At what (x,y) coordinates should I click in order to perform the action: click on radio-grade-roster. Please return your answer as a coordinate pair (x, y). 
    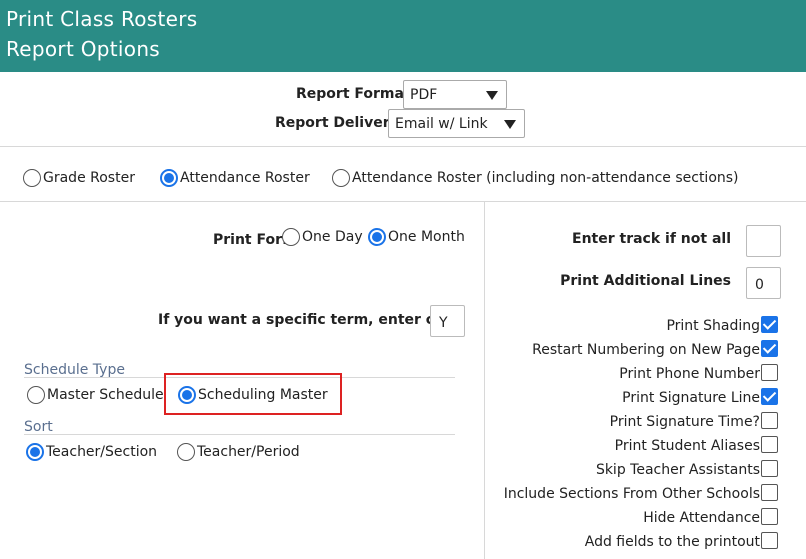
    Looking at the image, I should click on (32, 178).